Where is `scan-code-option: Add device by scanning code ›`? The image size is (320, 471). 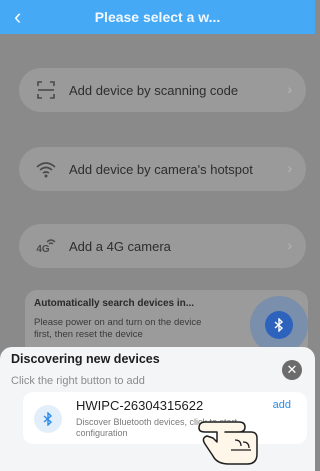
scan-code-option: Add device by scanning code › is located at coordinates (162, 90).